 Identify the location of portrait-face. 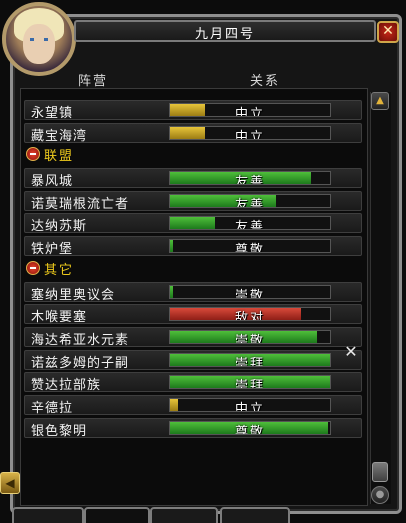
(39, 44).